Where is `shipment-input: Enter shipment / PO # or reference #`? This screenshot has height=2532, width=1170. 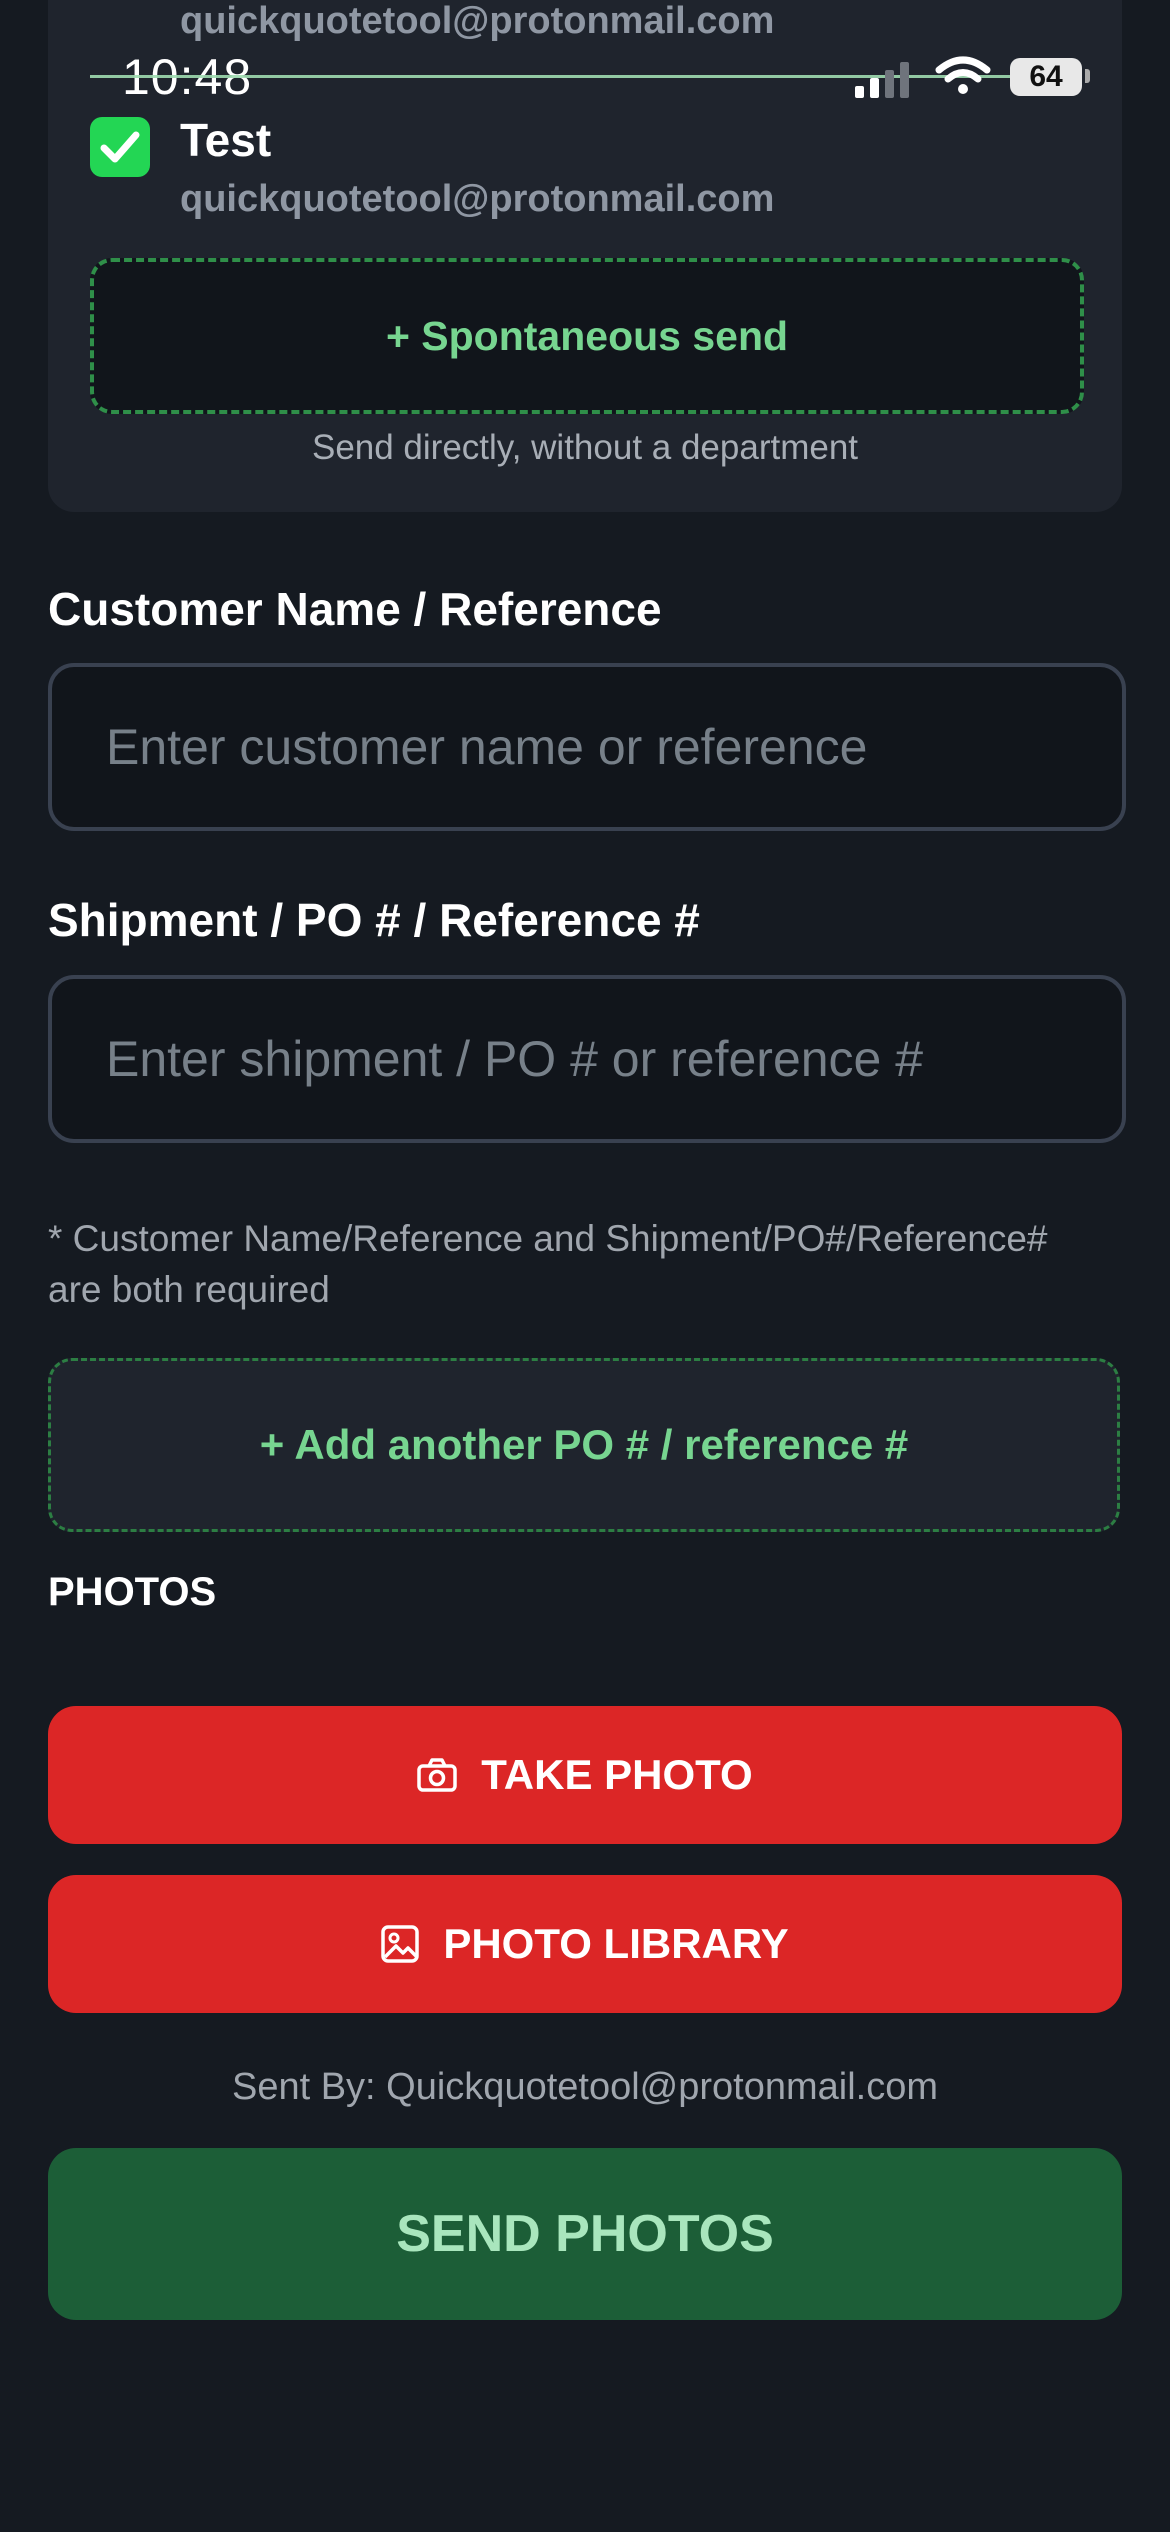 shipment-input: Enter shipment / PO # or reference # is located at coordinates (587, 1059).